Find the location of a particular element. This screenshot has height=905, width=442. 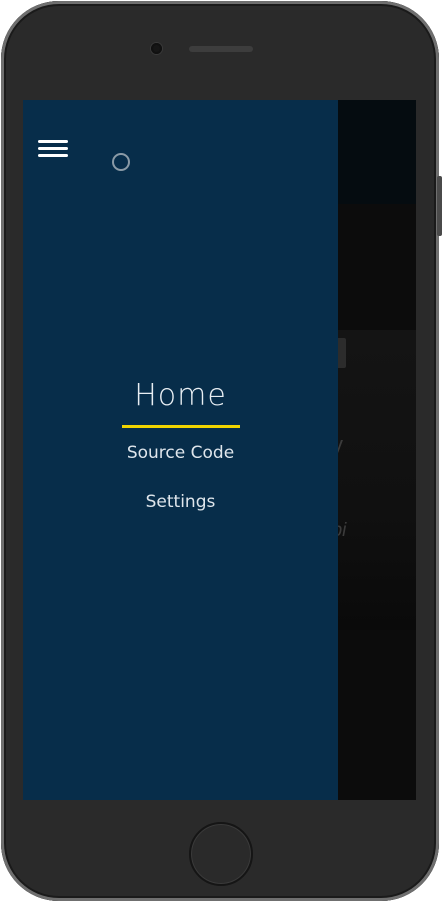

home-button is located at coordinates (221, 854).